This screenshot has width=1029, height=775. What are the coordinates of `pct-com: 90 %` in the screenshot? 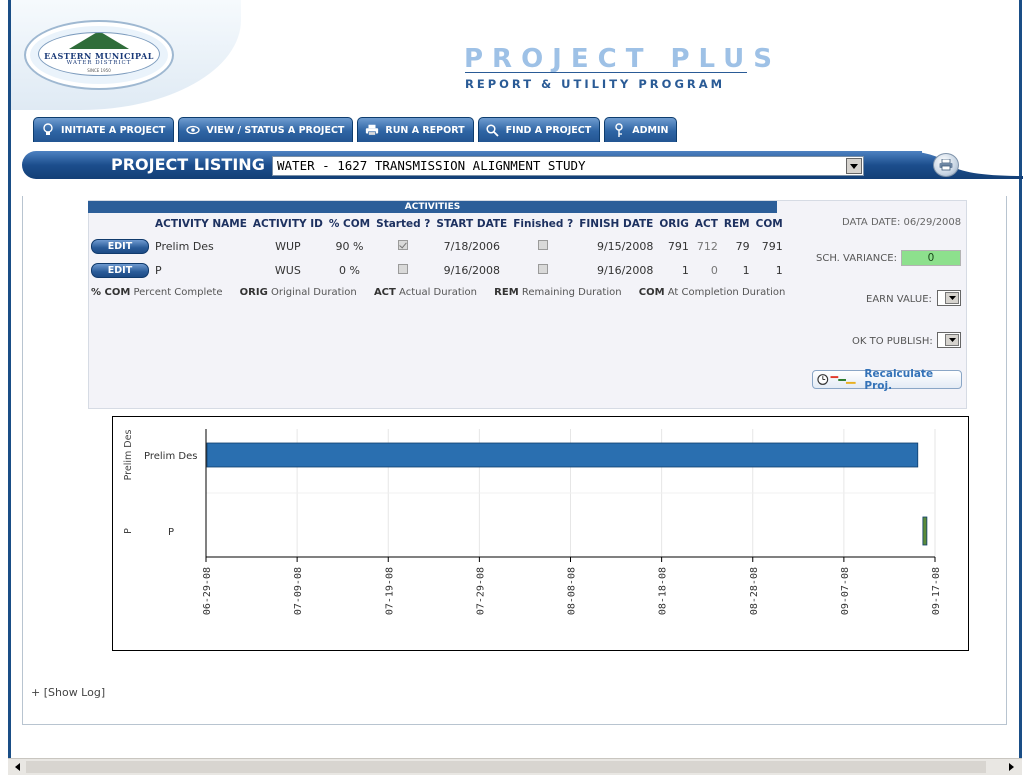 It's located at (349, 246).